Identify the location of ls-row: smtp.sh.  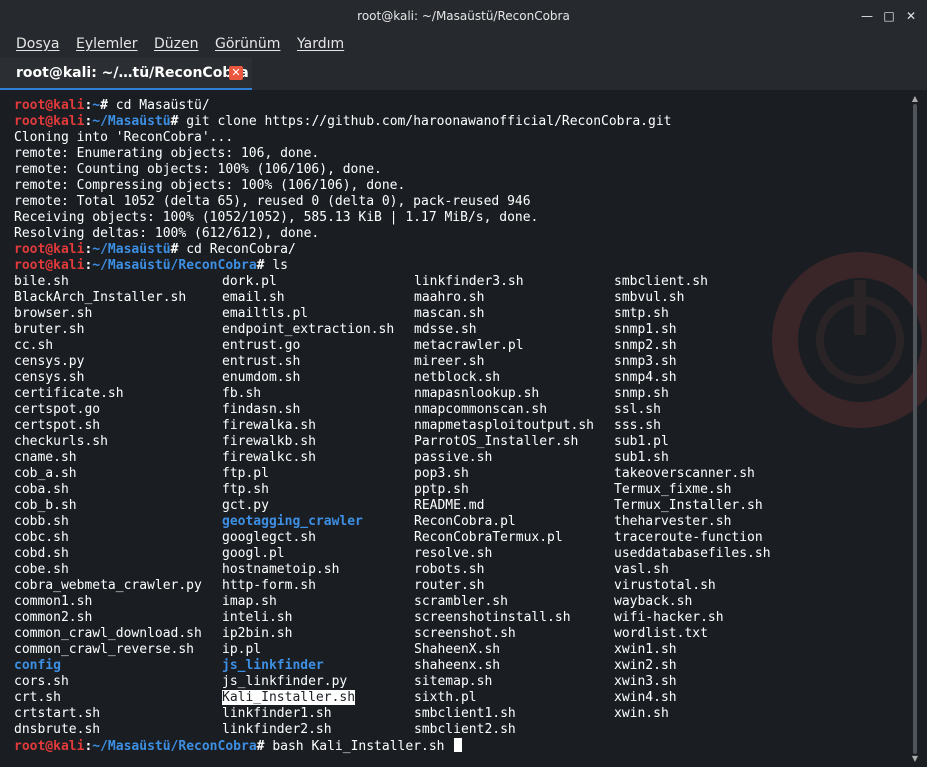
(692, 314).